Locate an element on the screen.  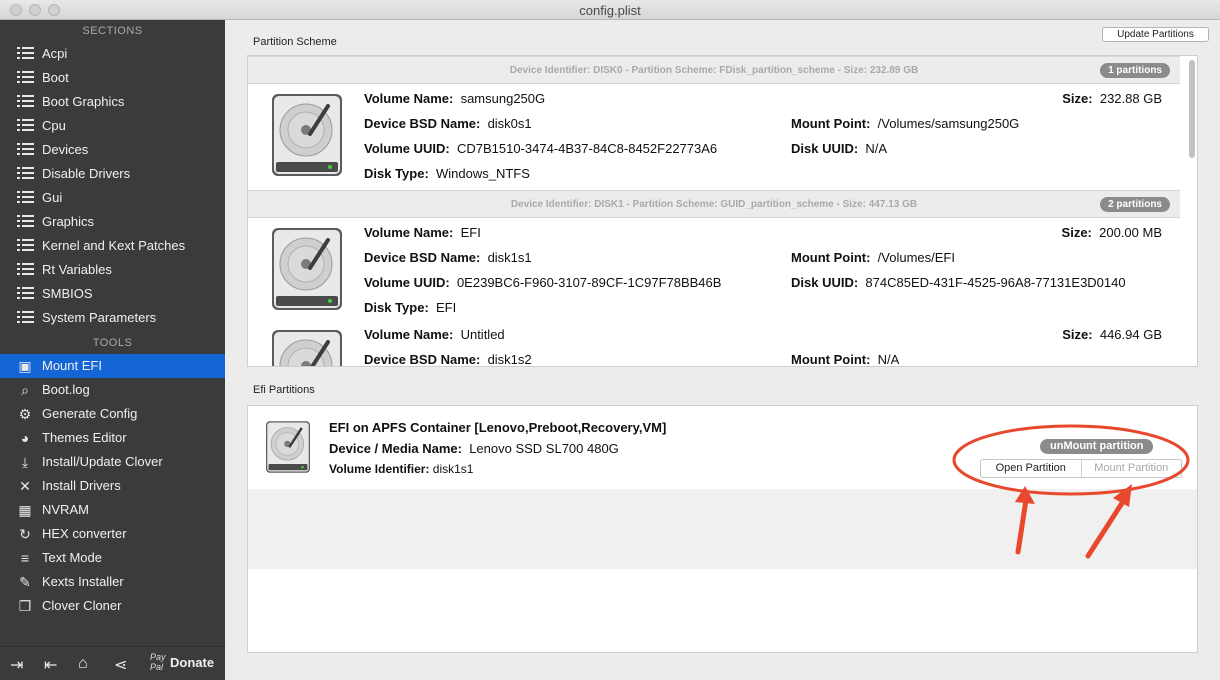
disk-type-value: Windows_NTFS is located at coordinates (483, 173).